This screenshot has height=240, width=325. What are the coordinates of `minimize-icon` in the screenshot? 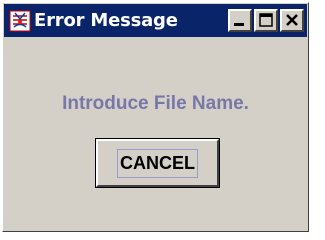 It's located at (239, 24).